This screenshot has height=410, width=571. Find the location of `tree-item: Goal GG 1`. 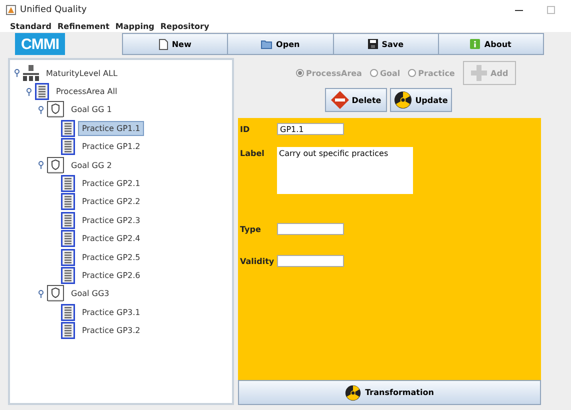

tree-item: Goal GG 1 is located at coordinates (91, 110).